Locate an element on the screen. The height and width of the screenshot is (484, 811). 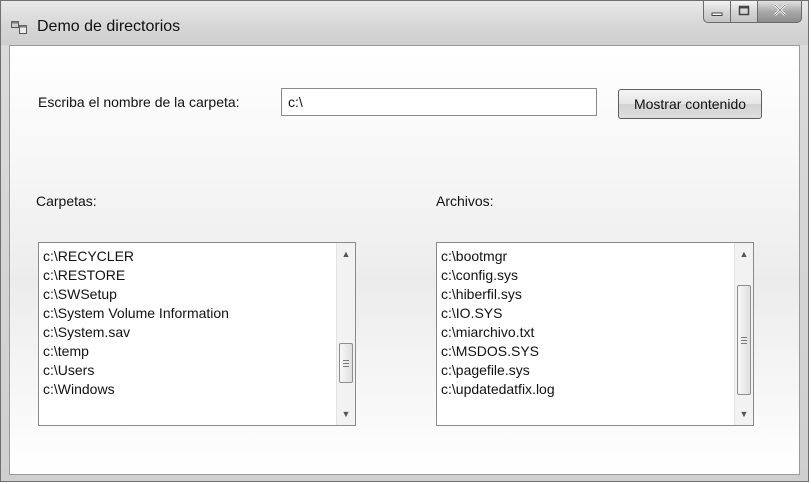
list-item: c:\IO.SYS is located at coordinates (587, 313).